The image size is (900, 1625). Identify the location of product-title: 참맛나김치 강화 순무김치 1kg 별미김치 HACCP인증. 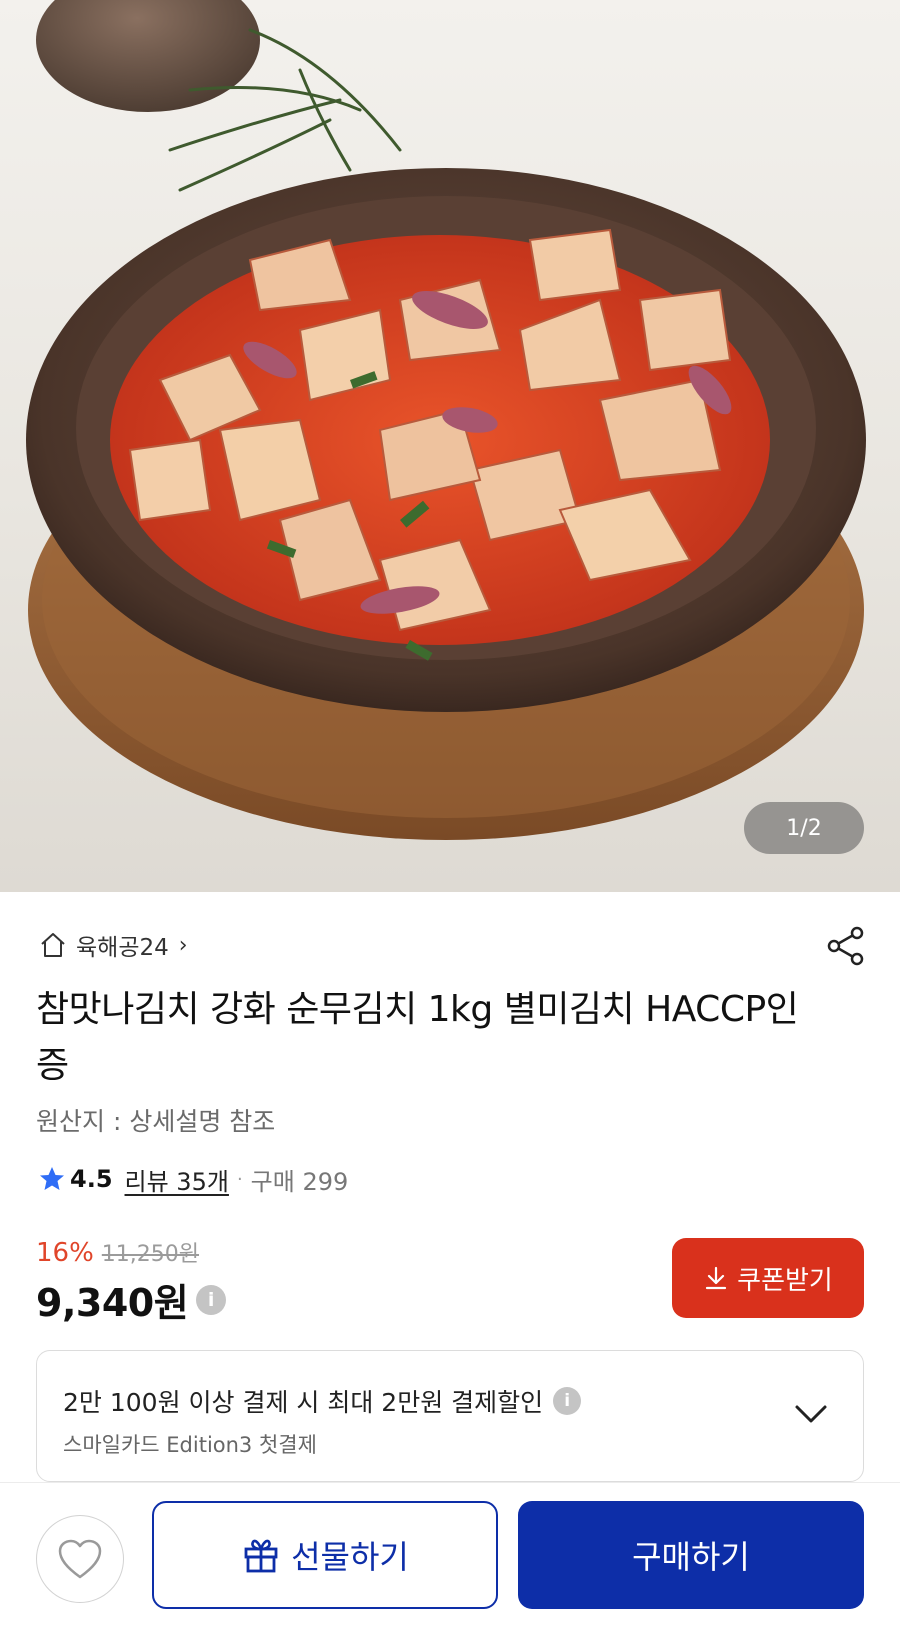
(417, 1037).